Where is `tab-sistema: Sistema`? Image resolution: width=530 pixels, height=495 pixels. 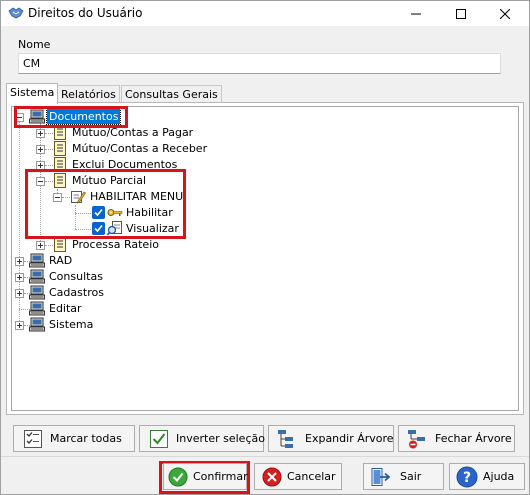 tab-sistema: Sistema is located at coordinates (32, 93).